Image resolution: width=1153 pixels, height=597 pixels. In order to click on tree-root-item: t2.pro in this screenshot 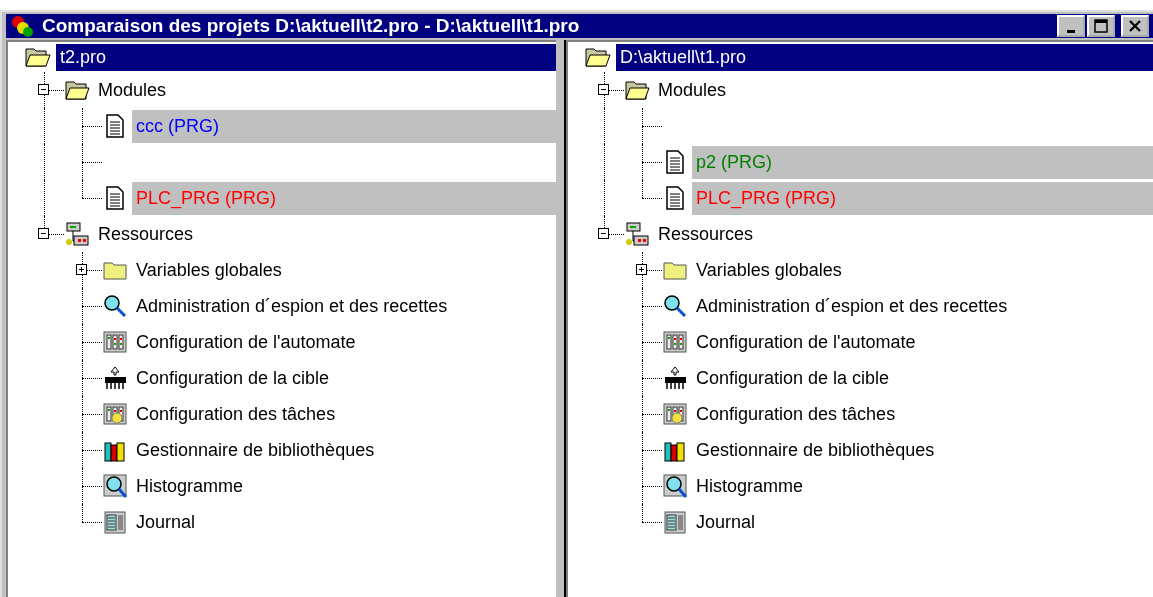, I will do `click(306, 57)`.